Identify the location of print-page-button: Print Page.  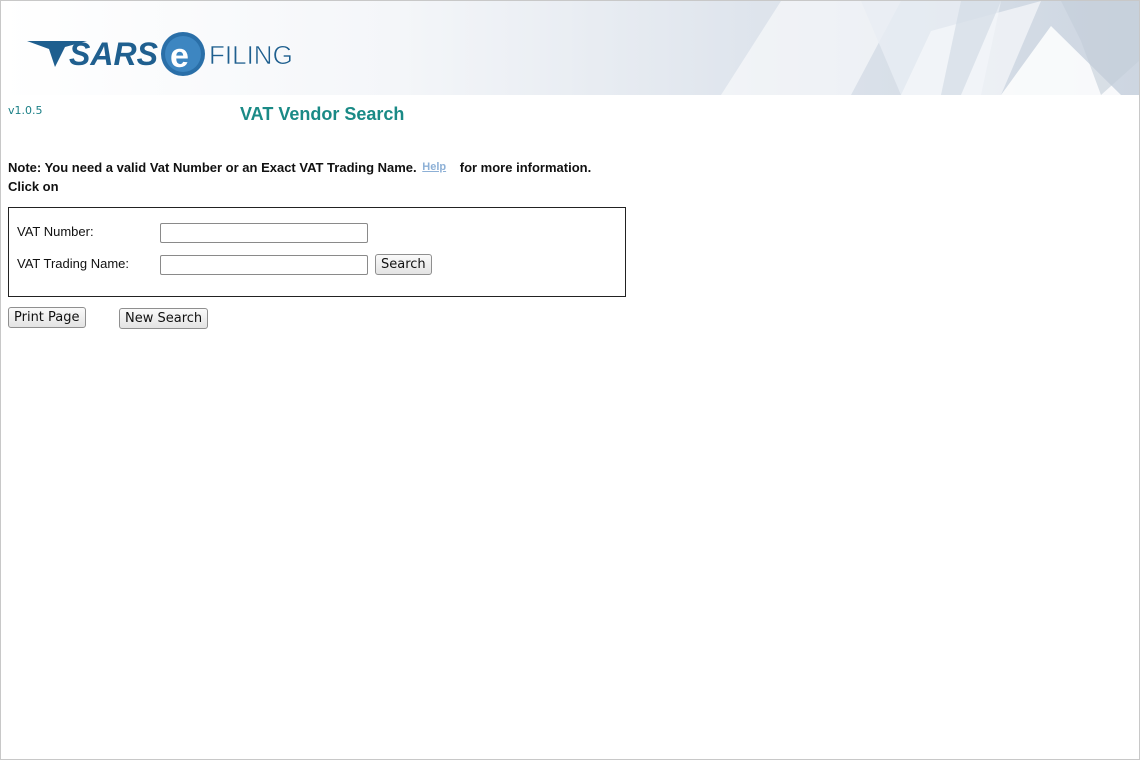
(47, 317).